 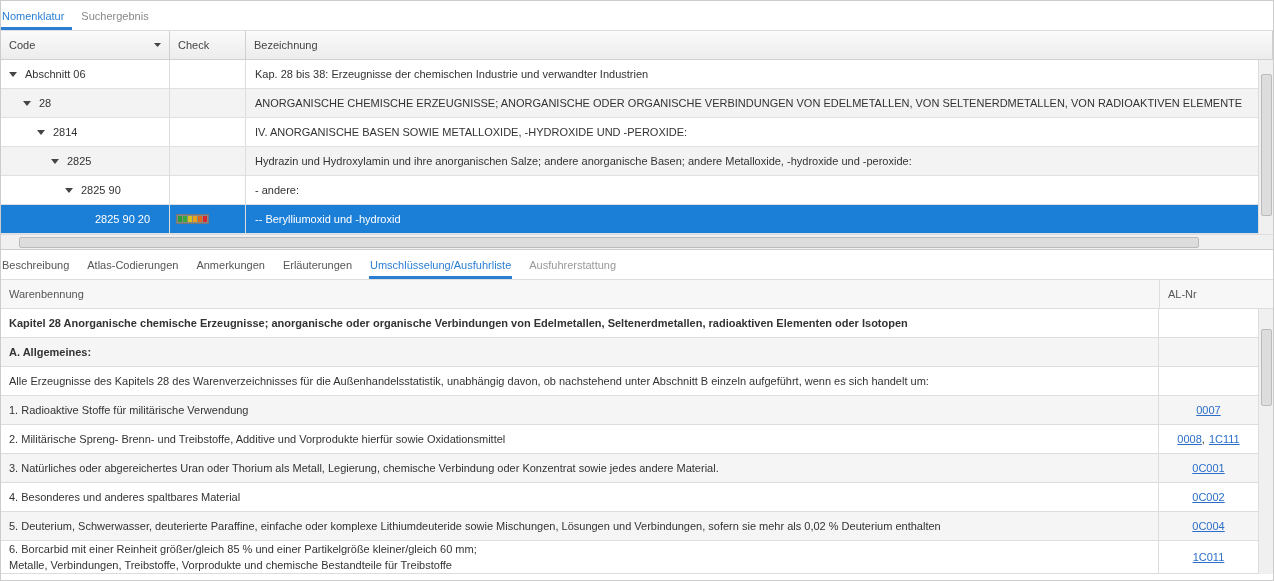 I want to click on description-text: - andere:, so click(x=277, y=190).